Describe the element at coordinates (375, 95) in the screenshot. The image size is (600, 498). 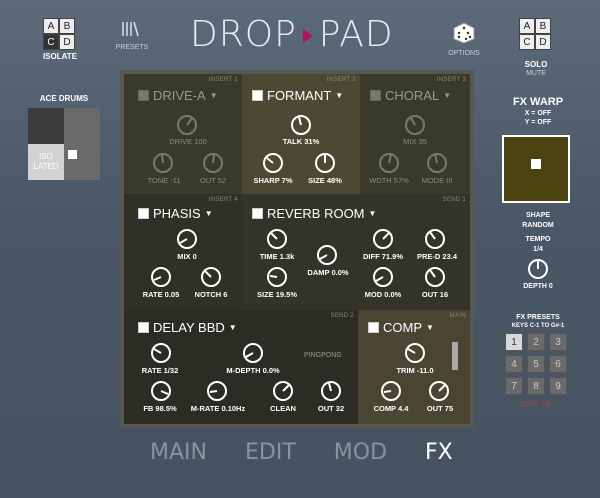
I see `insert3-enable-checkbox` at that location.